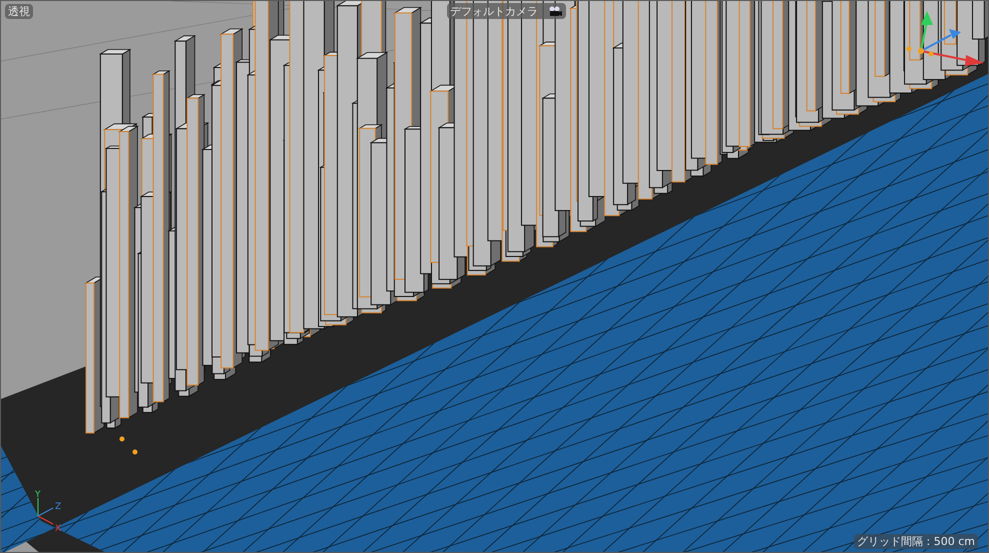  What do you see at coordinates (555, 11) in the screenshot?
I see `camera-icon` at bounding box center [555, 11].